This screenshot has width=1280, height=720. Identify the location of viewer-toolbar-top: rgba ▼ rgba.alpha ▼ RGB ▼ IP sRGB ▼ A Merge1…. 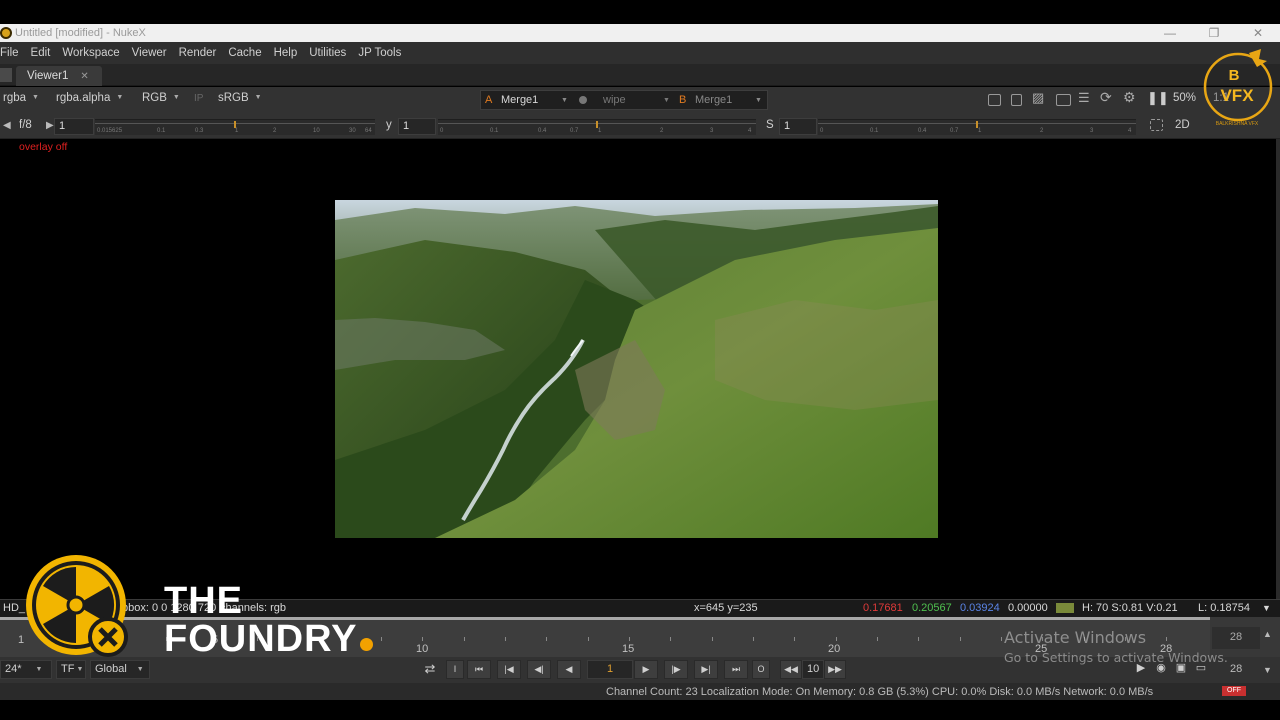
(640, 100).